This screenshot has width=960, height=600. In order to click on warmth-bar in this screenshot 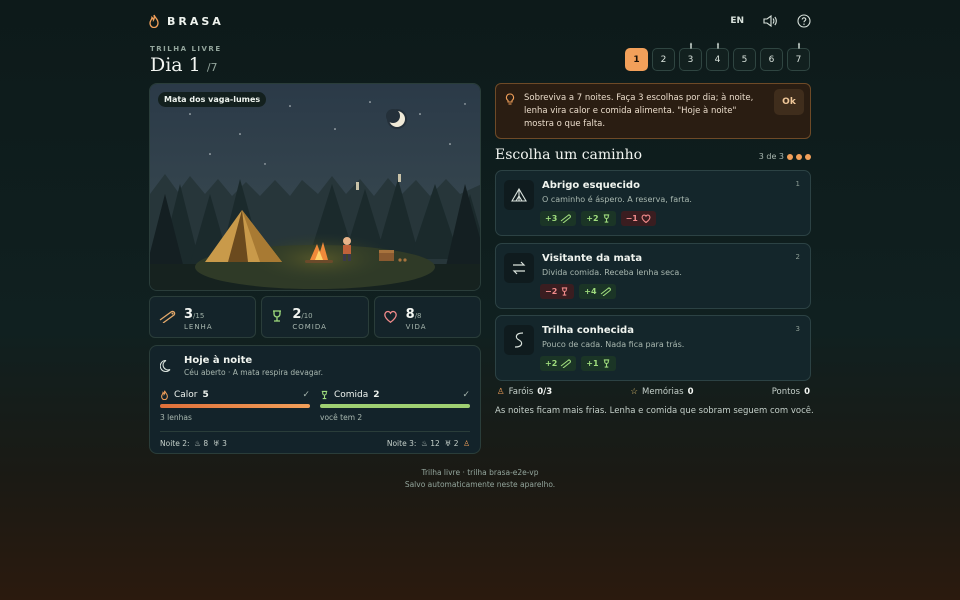, I will do `click(235, 406)`.